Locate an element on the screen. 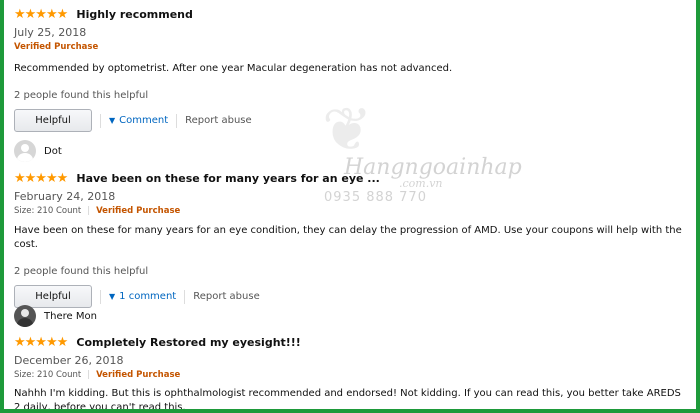  review-date: July 25, 2018 is located at coordinates (50, 32).